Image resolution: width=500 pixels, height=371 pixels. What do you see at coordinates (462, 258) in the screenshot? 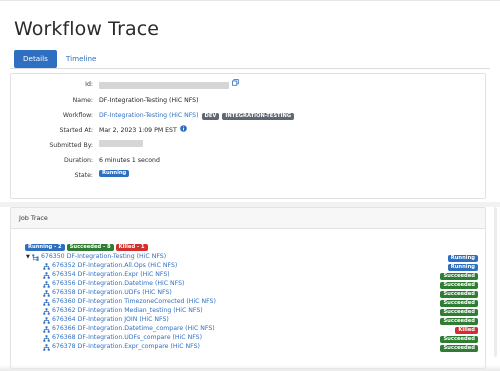
I see `tree-root-status: Running` at bounding box center [462, 258].